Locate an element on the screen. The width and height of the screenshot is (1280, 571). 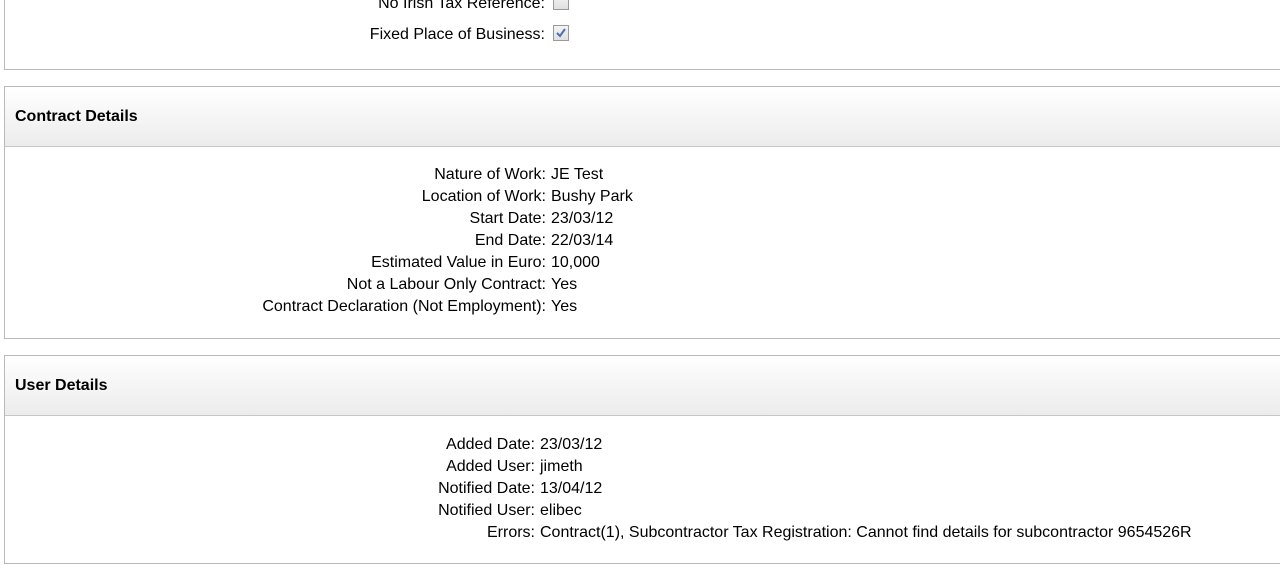
detail-row: Not a Labour Only Contract: Yes is located at coordinates (291, 285).